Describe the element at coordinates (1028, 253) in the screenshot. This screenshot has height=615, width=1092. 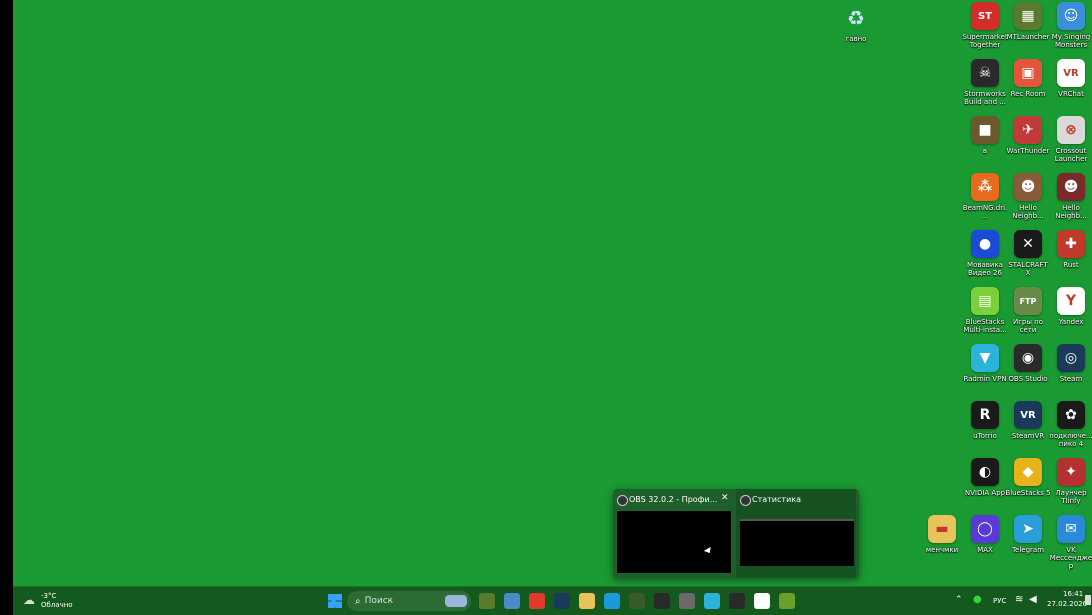
I see `stalcraft-shortcut: ✕ STALCRAFT X` at that location.